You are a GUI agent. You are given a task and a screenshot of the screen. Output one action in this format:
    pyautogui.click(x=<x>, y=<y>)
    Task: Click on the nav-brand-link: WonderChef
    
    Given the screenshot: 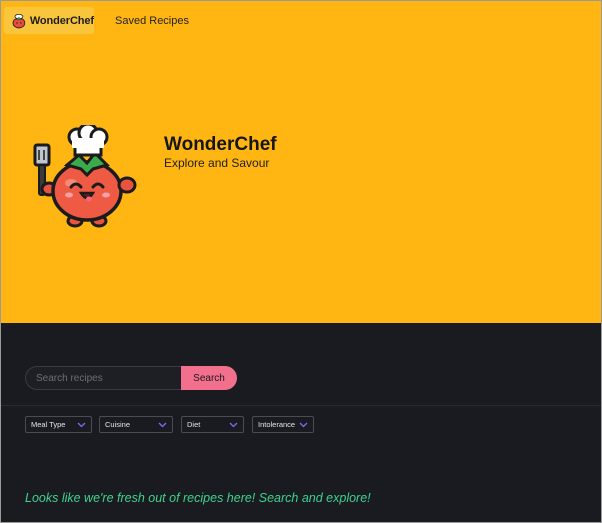 What is the action you would take?
    pyautogui.click(x=49, y=20)
    